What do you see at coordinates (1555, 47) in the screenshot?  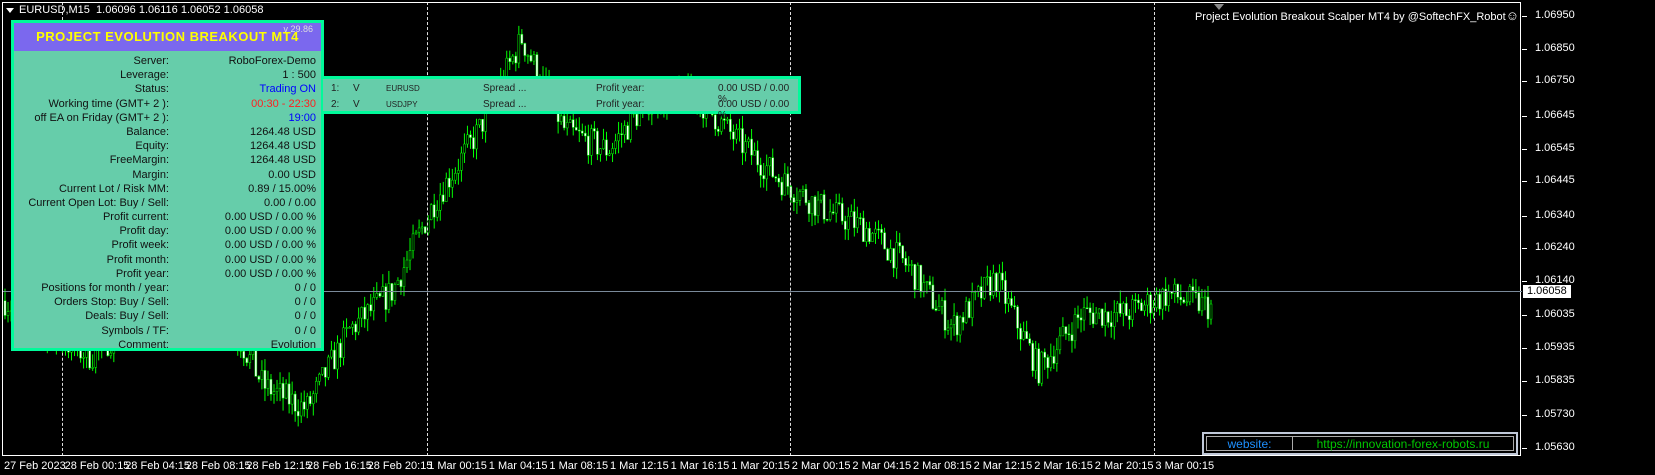 I see `price-label: 1.06850` at bounding box center [1555, 47].